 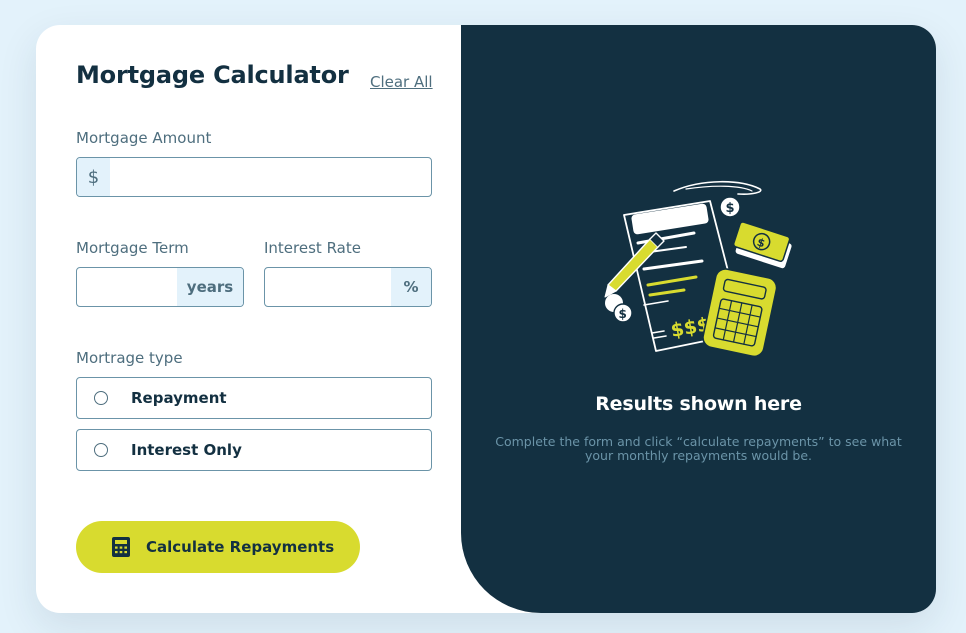 What do you see at coordinates (254, 398) in the screenshot?
I see `repayment-option: Repayment` at bounding box center [254, 398].